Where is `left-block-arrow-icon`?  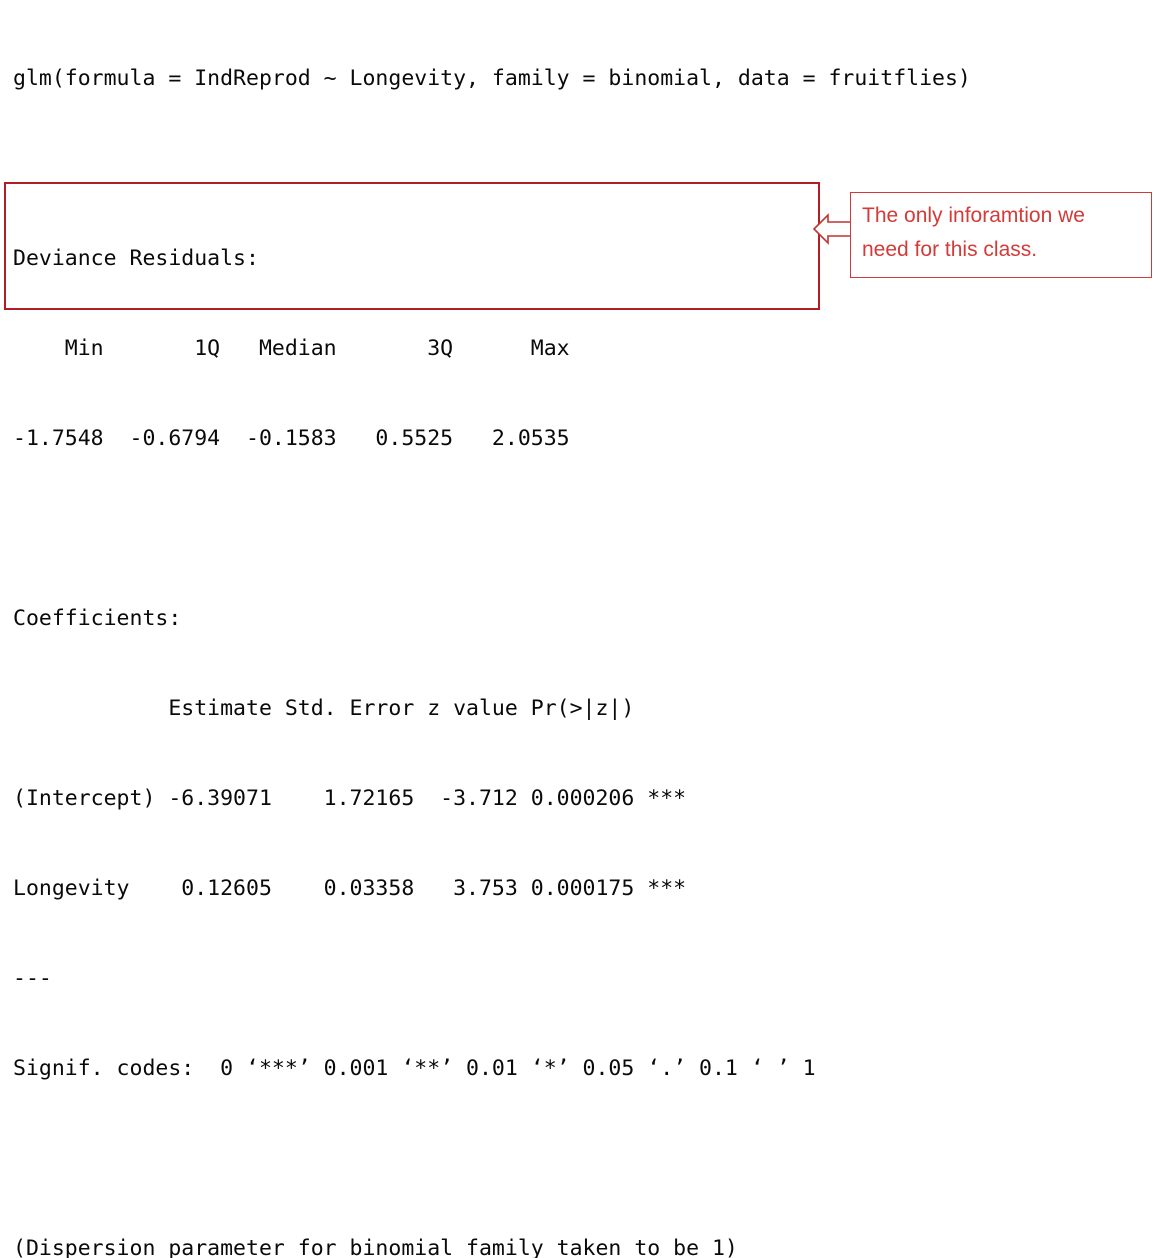
left-block-arrow-icon is located at coordinates (833, 229).